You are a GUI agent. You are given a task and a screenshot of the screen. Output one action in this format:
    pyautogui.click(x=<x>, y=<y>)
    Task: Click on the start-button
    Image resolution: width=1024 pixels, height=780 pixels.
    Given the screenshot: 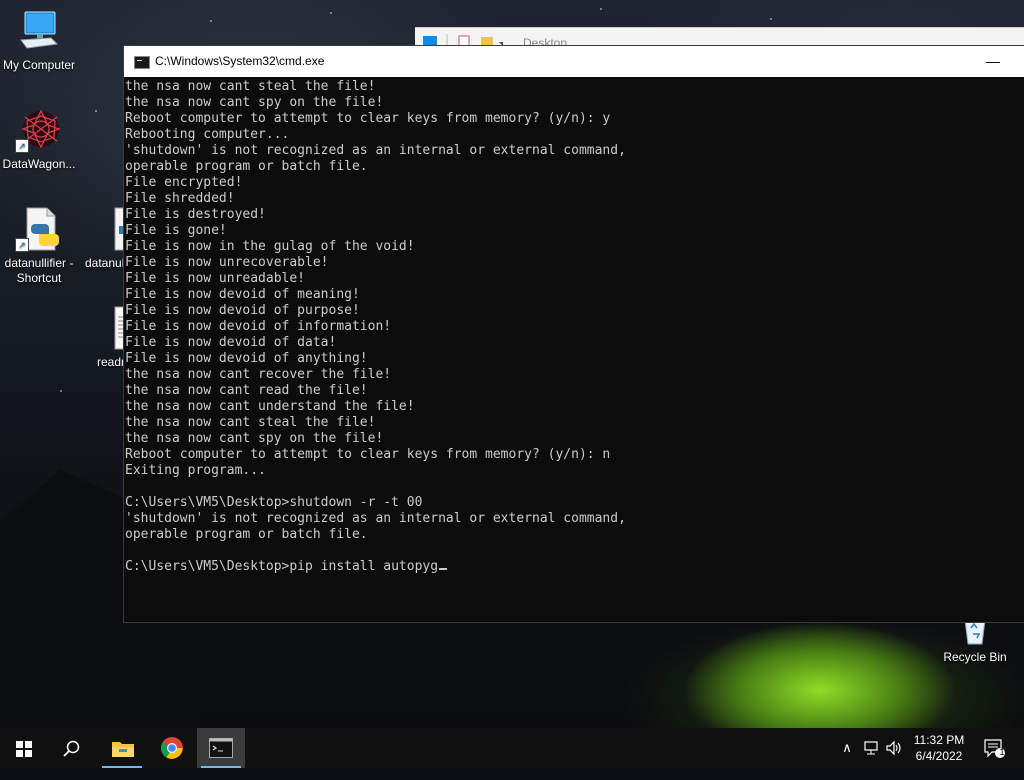 What is the action you would take?
    pyautogui.click(x=24, y=748)
    